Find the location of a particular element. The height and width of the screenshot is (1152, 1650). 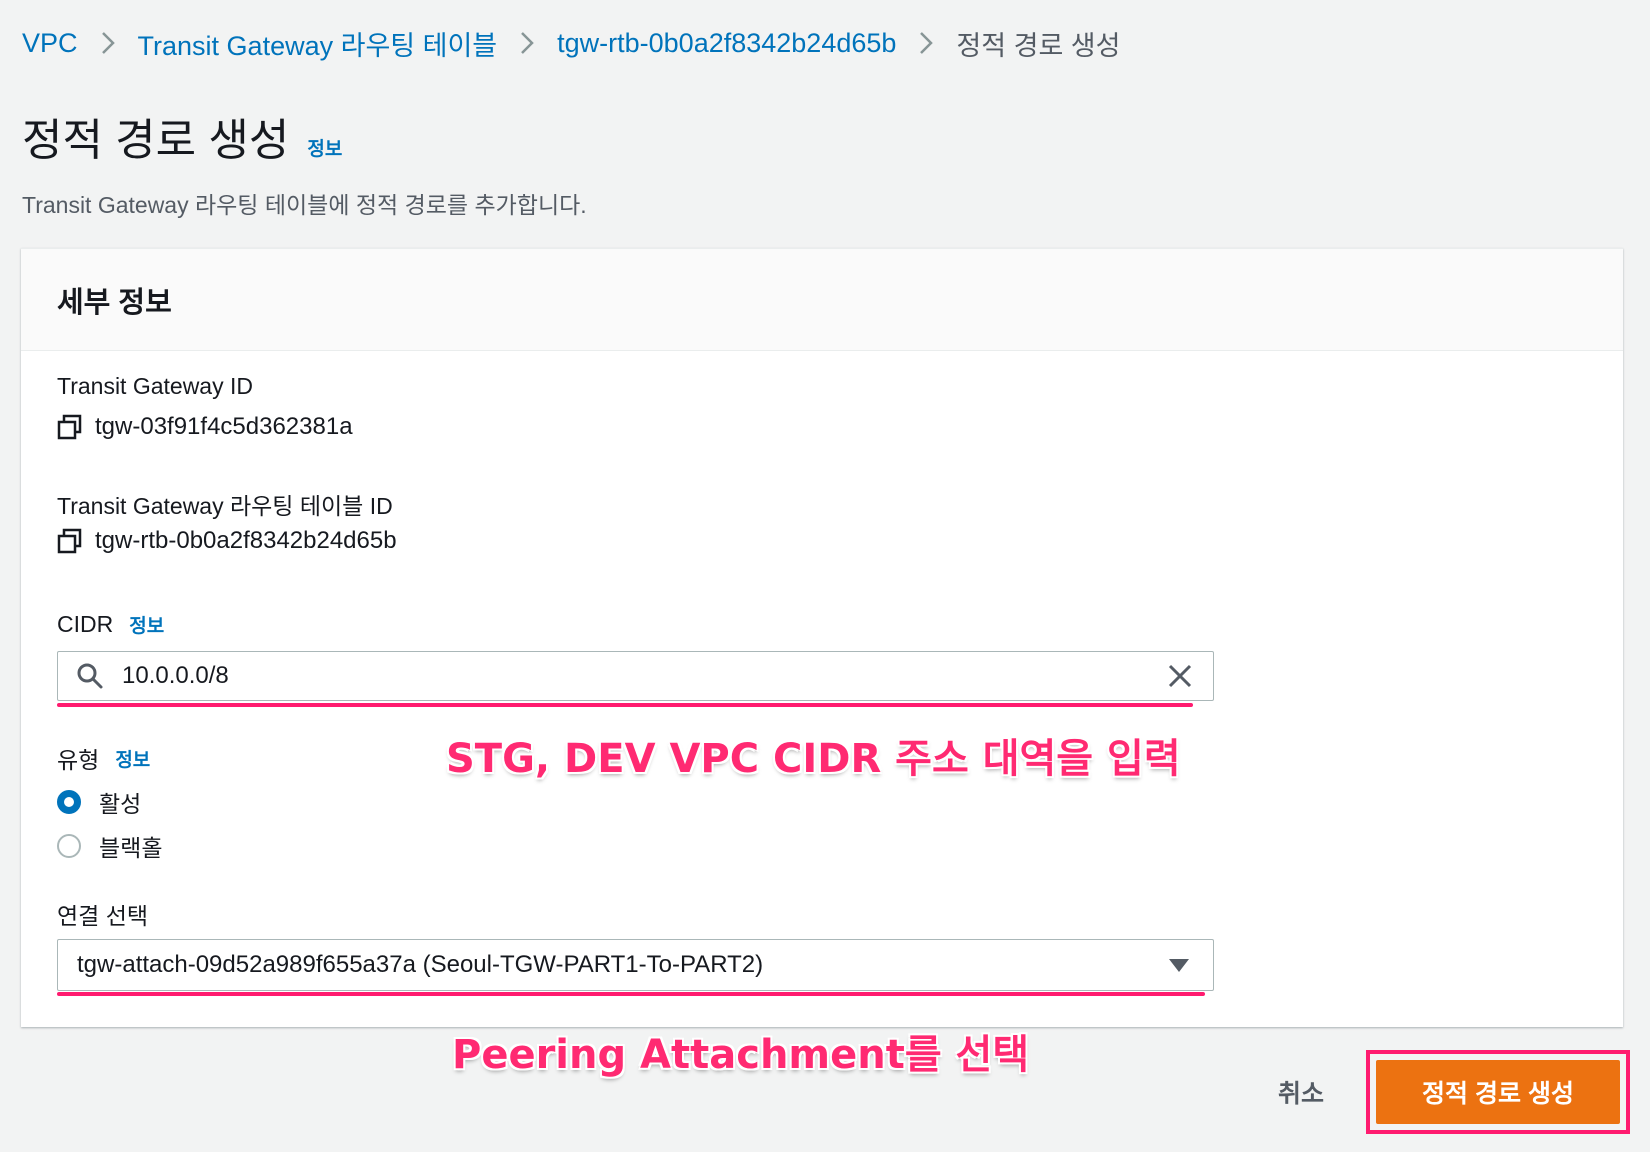

search-icon is located at coordinates (90, 676).